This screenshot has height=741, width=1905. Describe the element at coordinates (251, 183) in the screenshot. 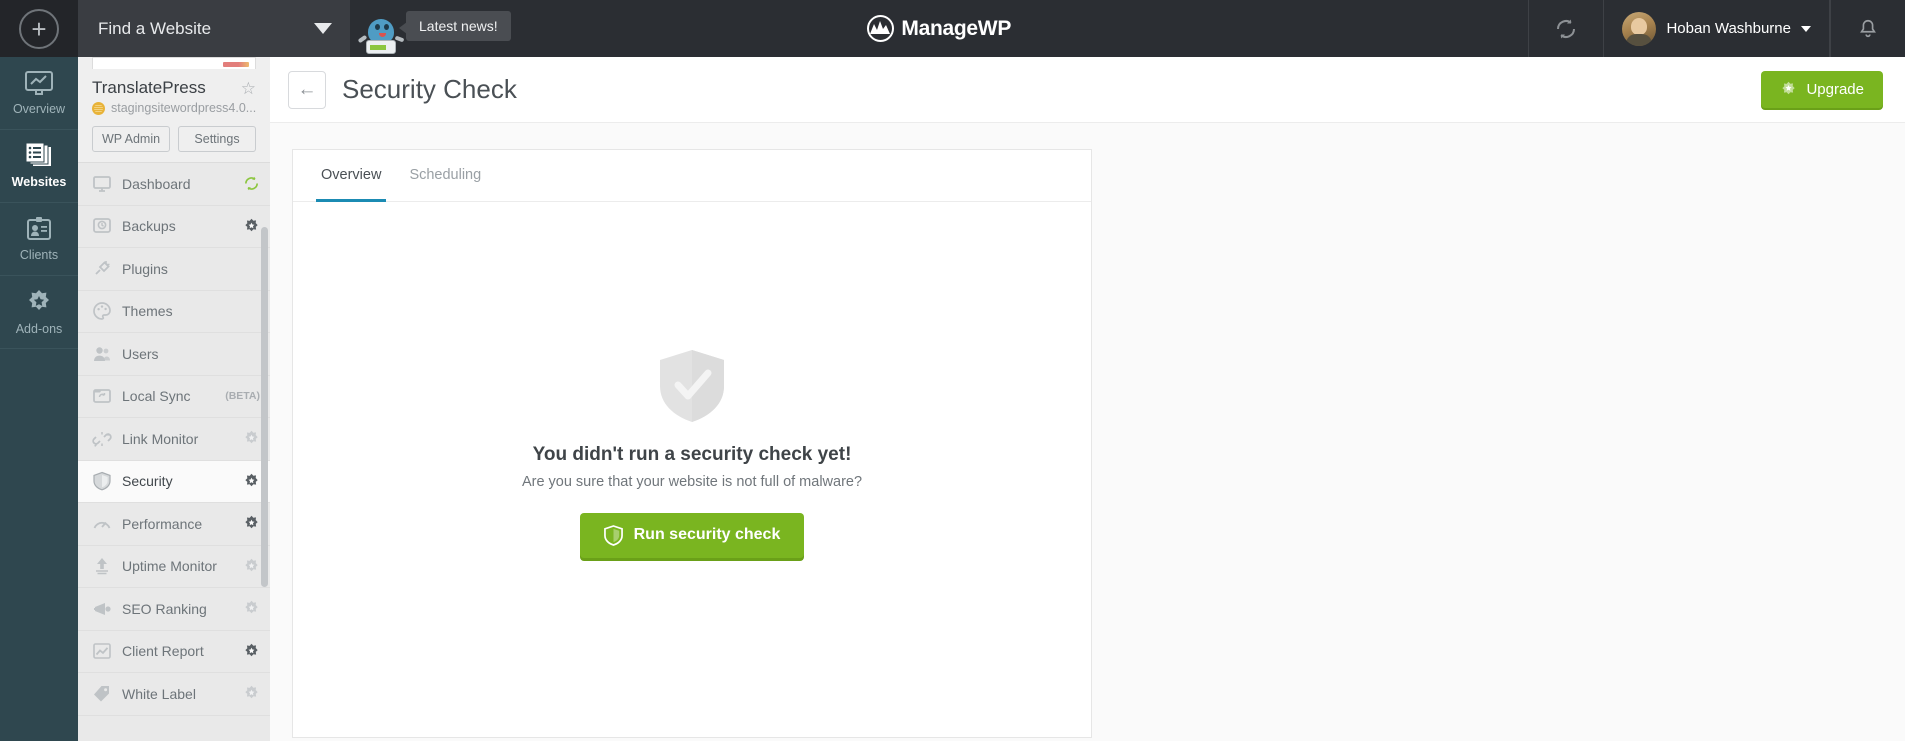

I see `refresh-icon` at that location.